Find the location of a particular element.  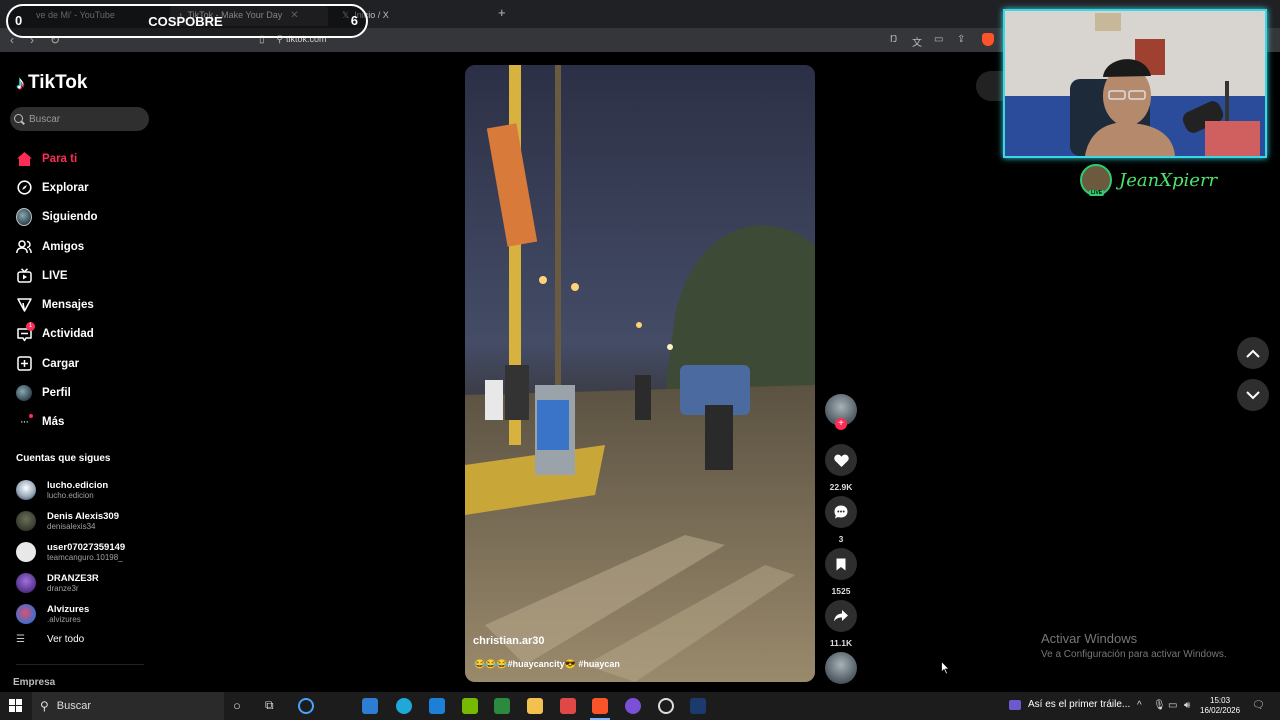

nvidia-icon is located at coordinates (470, 706).